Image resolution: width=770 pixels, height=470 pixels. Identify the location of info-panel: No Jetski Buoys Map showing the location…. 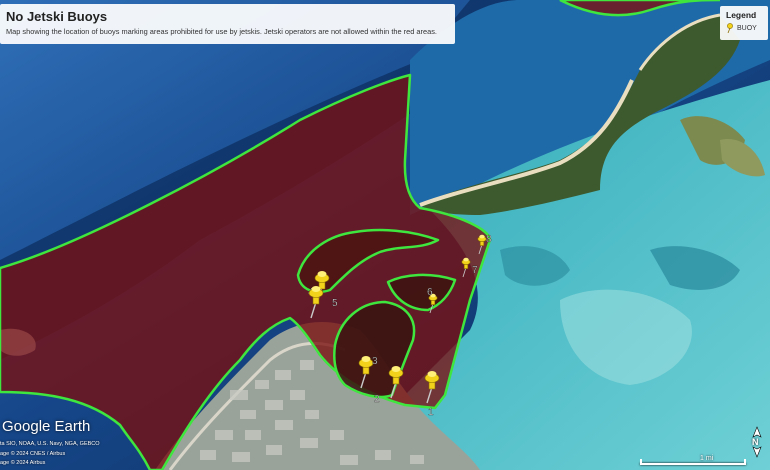
(227, 24).